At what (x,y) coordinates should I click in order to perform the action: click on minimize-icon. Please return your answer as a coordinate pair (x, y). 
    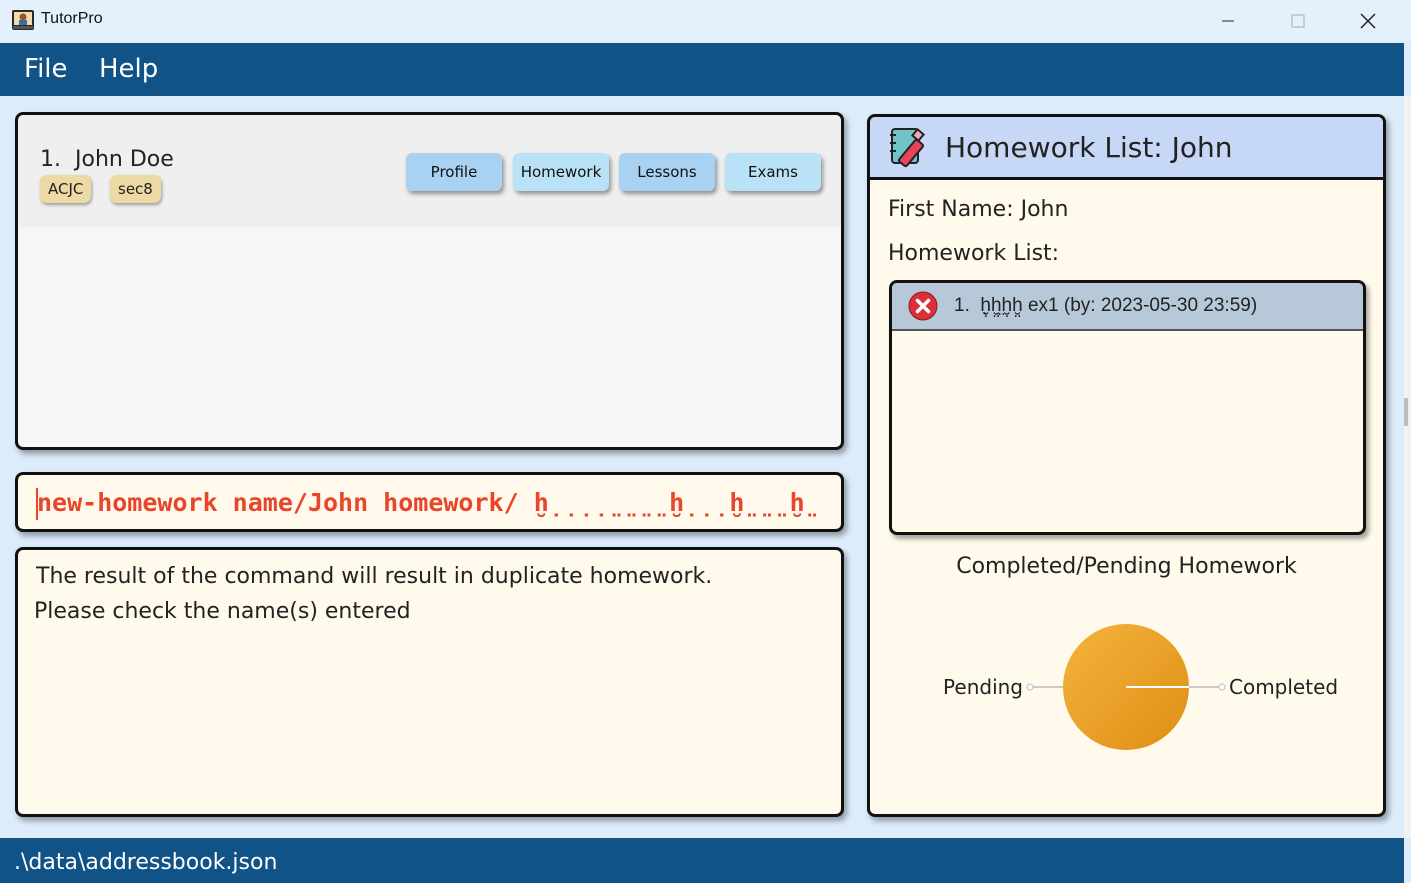
    Looking at the image, I should click on (1228, 21).